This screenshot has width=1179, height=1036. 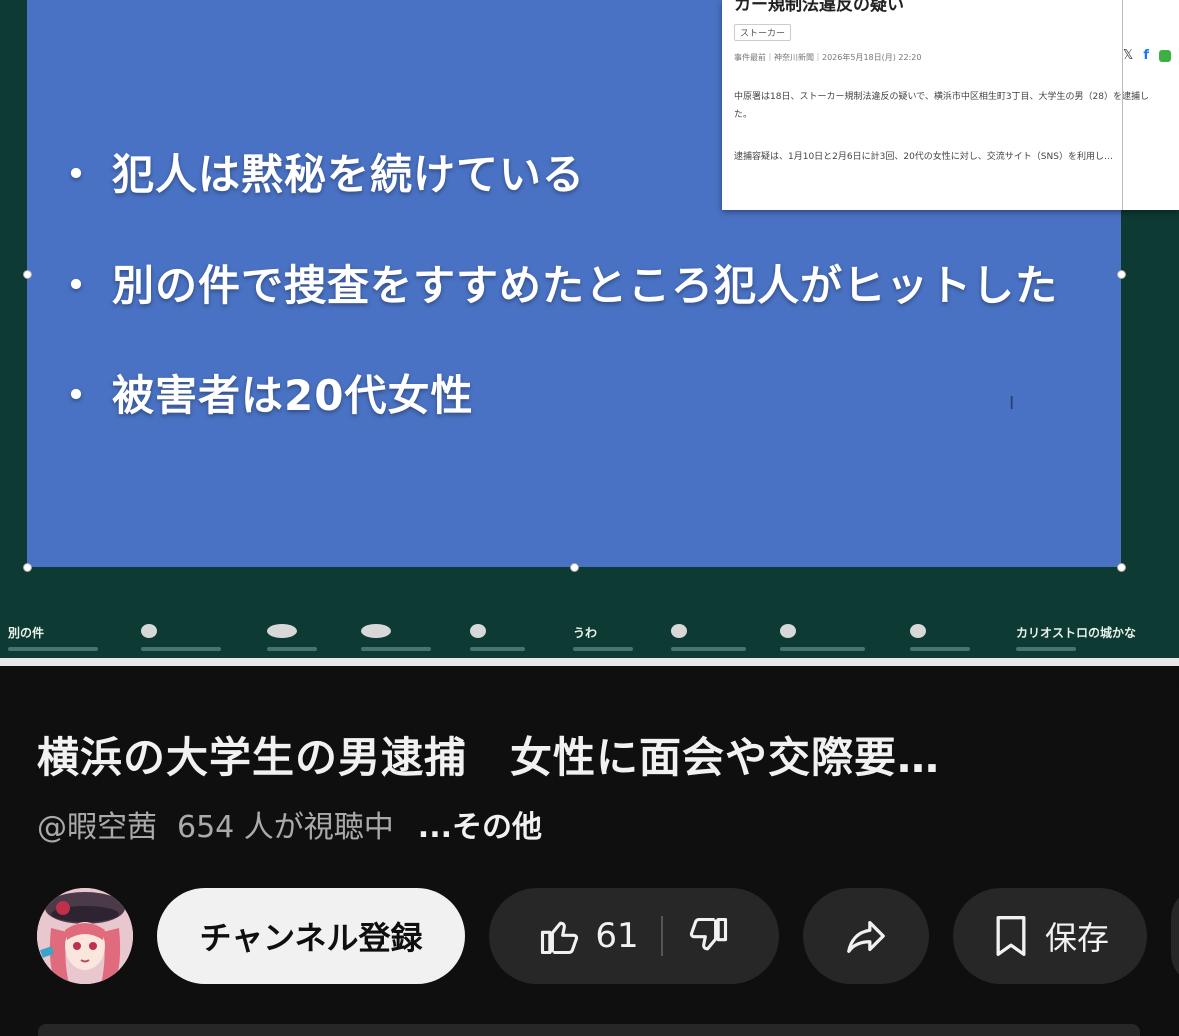 I want to click on news-share-icons: 𝕏 f, so click(x=1147, y=55).